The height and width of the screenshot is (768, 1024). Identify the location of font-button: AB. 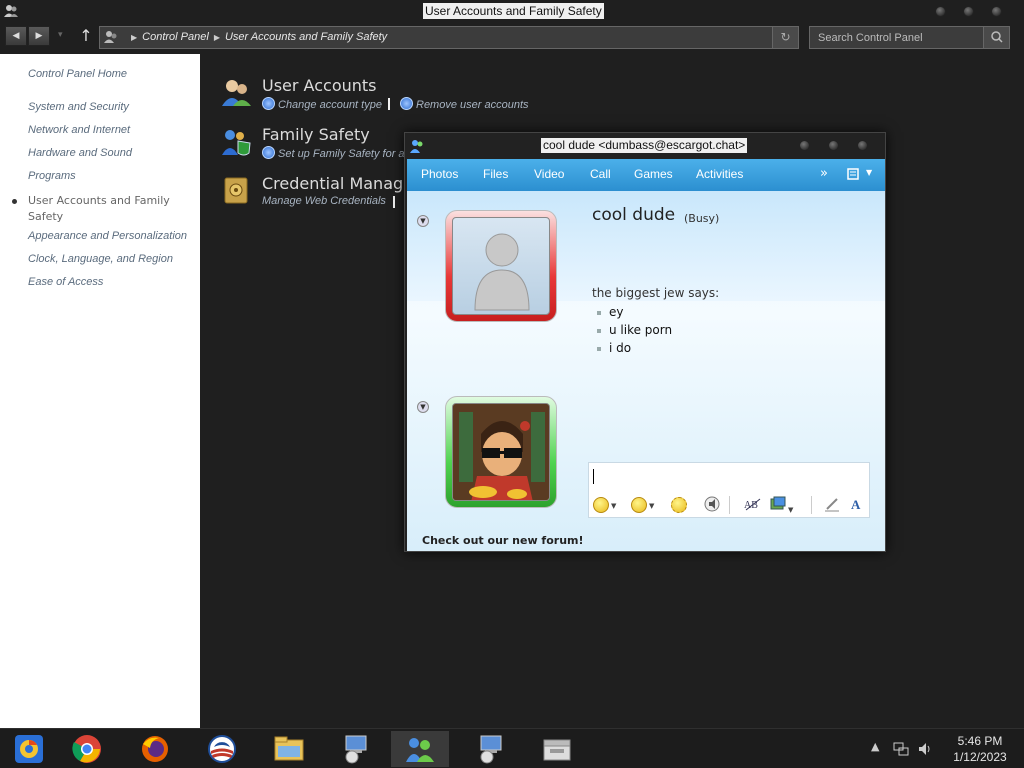
(753, 505).